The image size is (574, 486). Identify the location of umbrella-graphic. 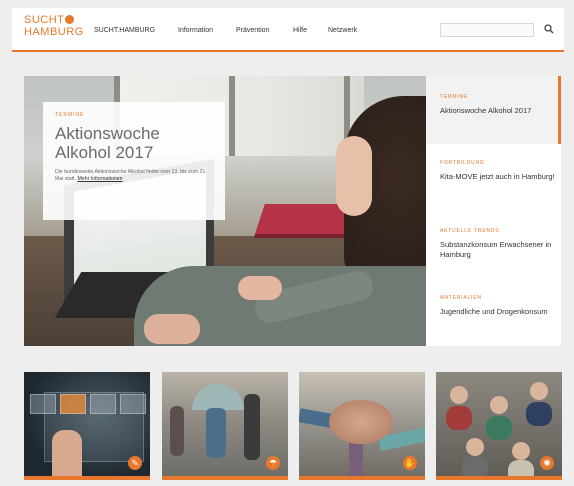
(218, 397).